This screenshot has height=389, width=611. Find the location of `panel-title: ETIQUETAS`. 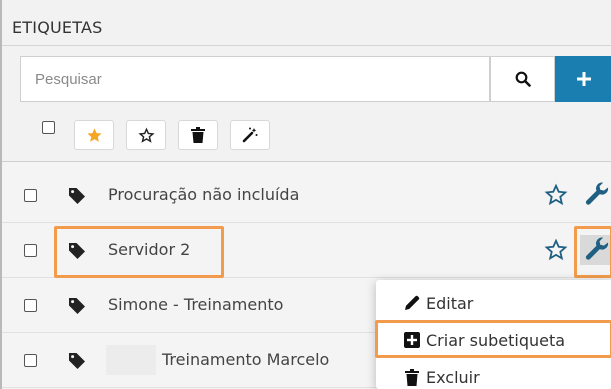

panel-title: ETIQUETAS is located at coordinates (57, 27).